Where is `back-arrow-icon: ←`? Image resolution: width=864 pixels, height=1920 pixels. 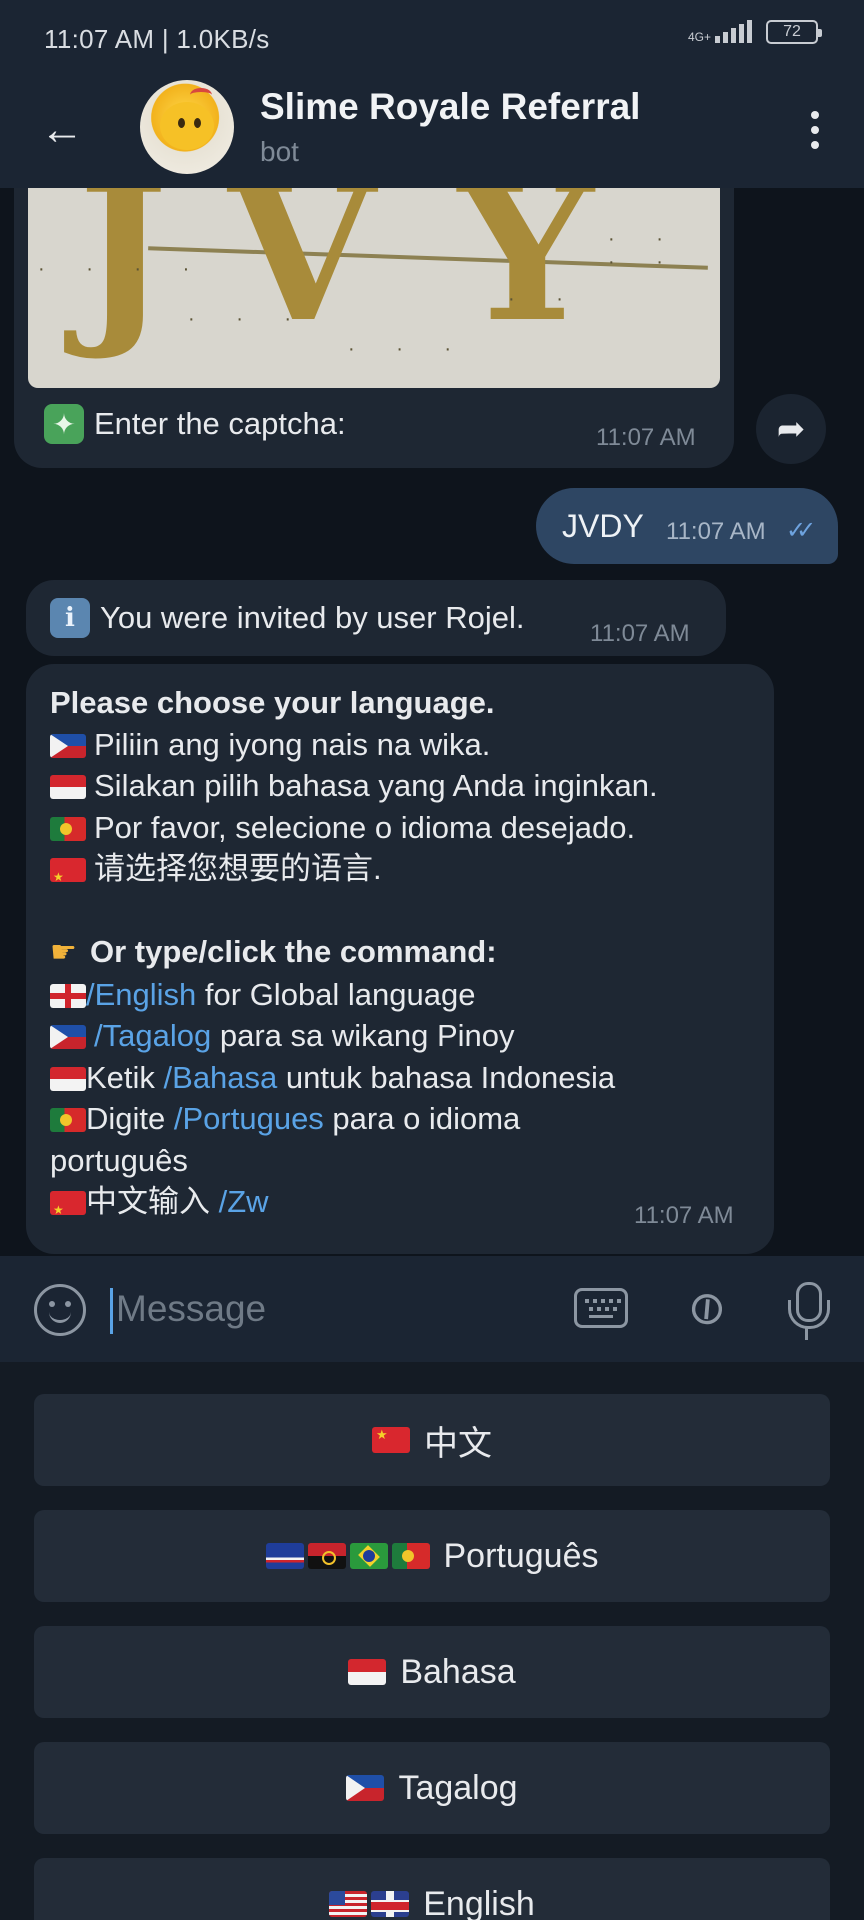
back-arrow-icon: ← is located at coordinates (62, 130).